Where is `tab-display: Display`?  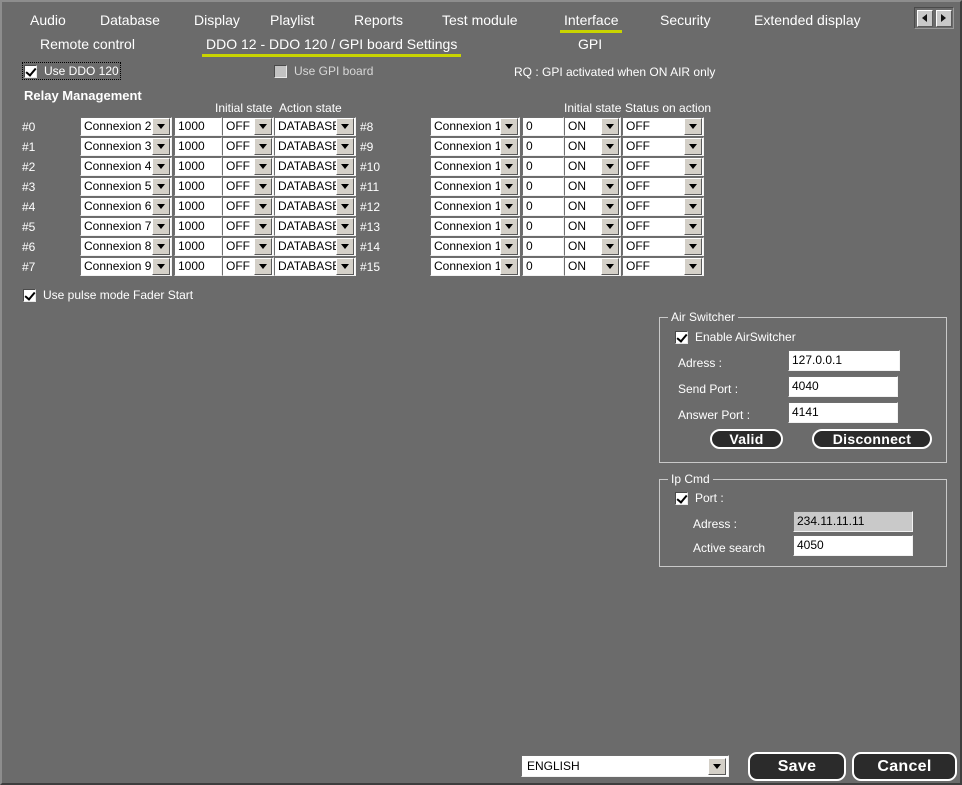
tab-display: Display is located at coordinates (217, 21).